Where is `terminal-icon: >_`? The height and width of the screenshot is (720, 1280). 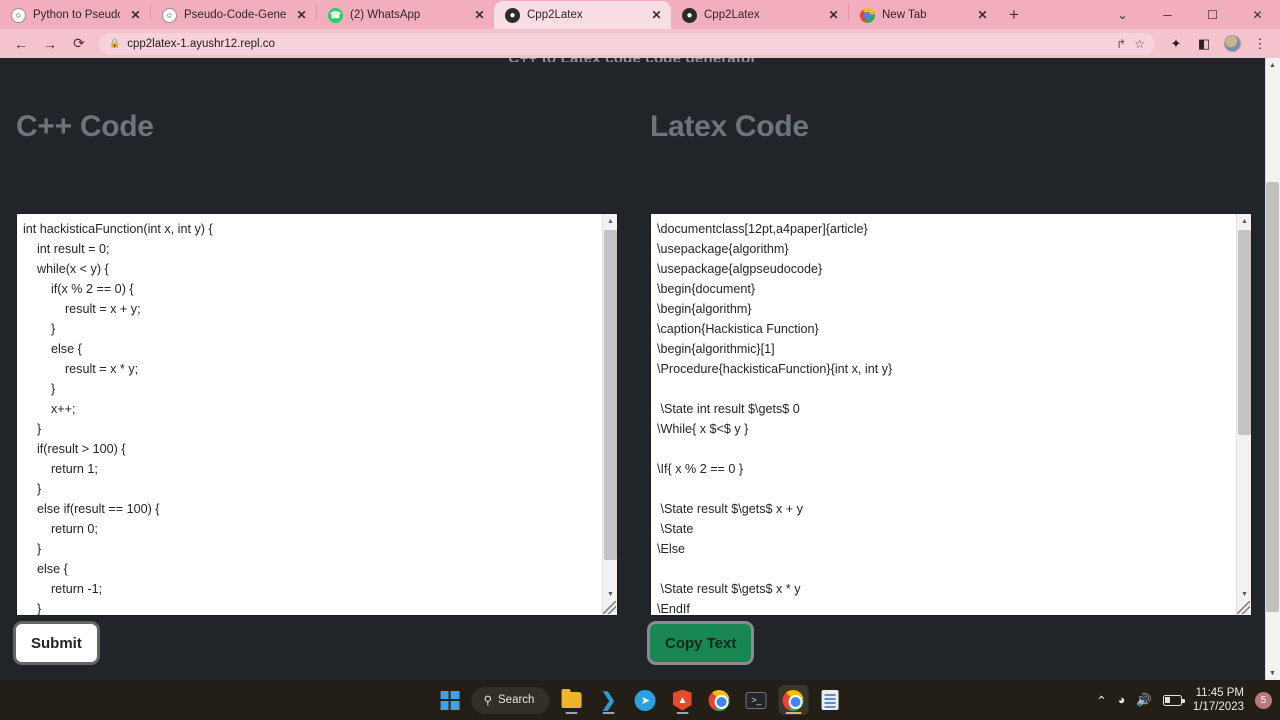 terminal-icon: >_ is located at coordinates (756, 700).